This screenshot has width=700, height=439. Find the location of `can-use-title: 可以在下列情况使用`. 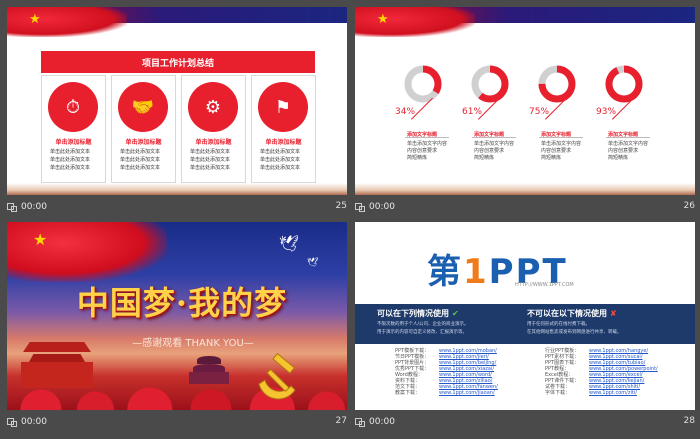

can-use-title: 可以在下列情况使用 is located at coordinates (413, 313).